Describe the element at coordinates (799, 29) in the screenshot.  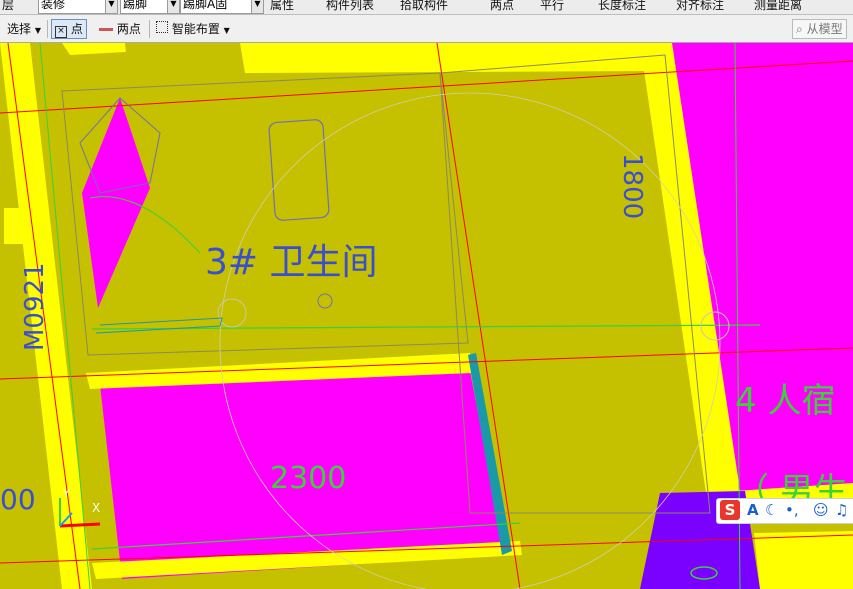
I see `search-icon: ⌕` at that location.